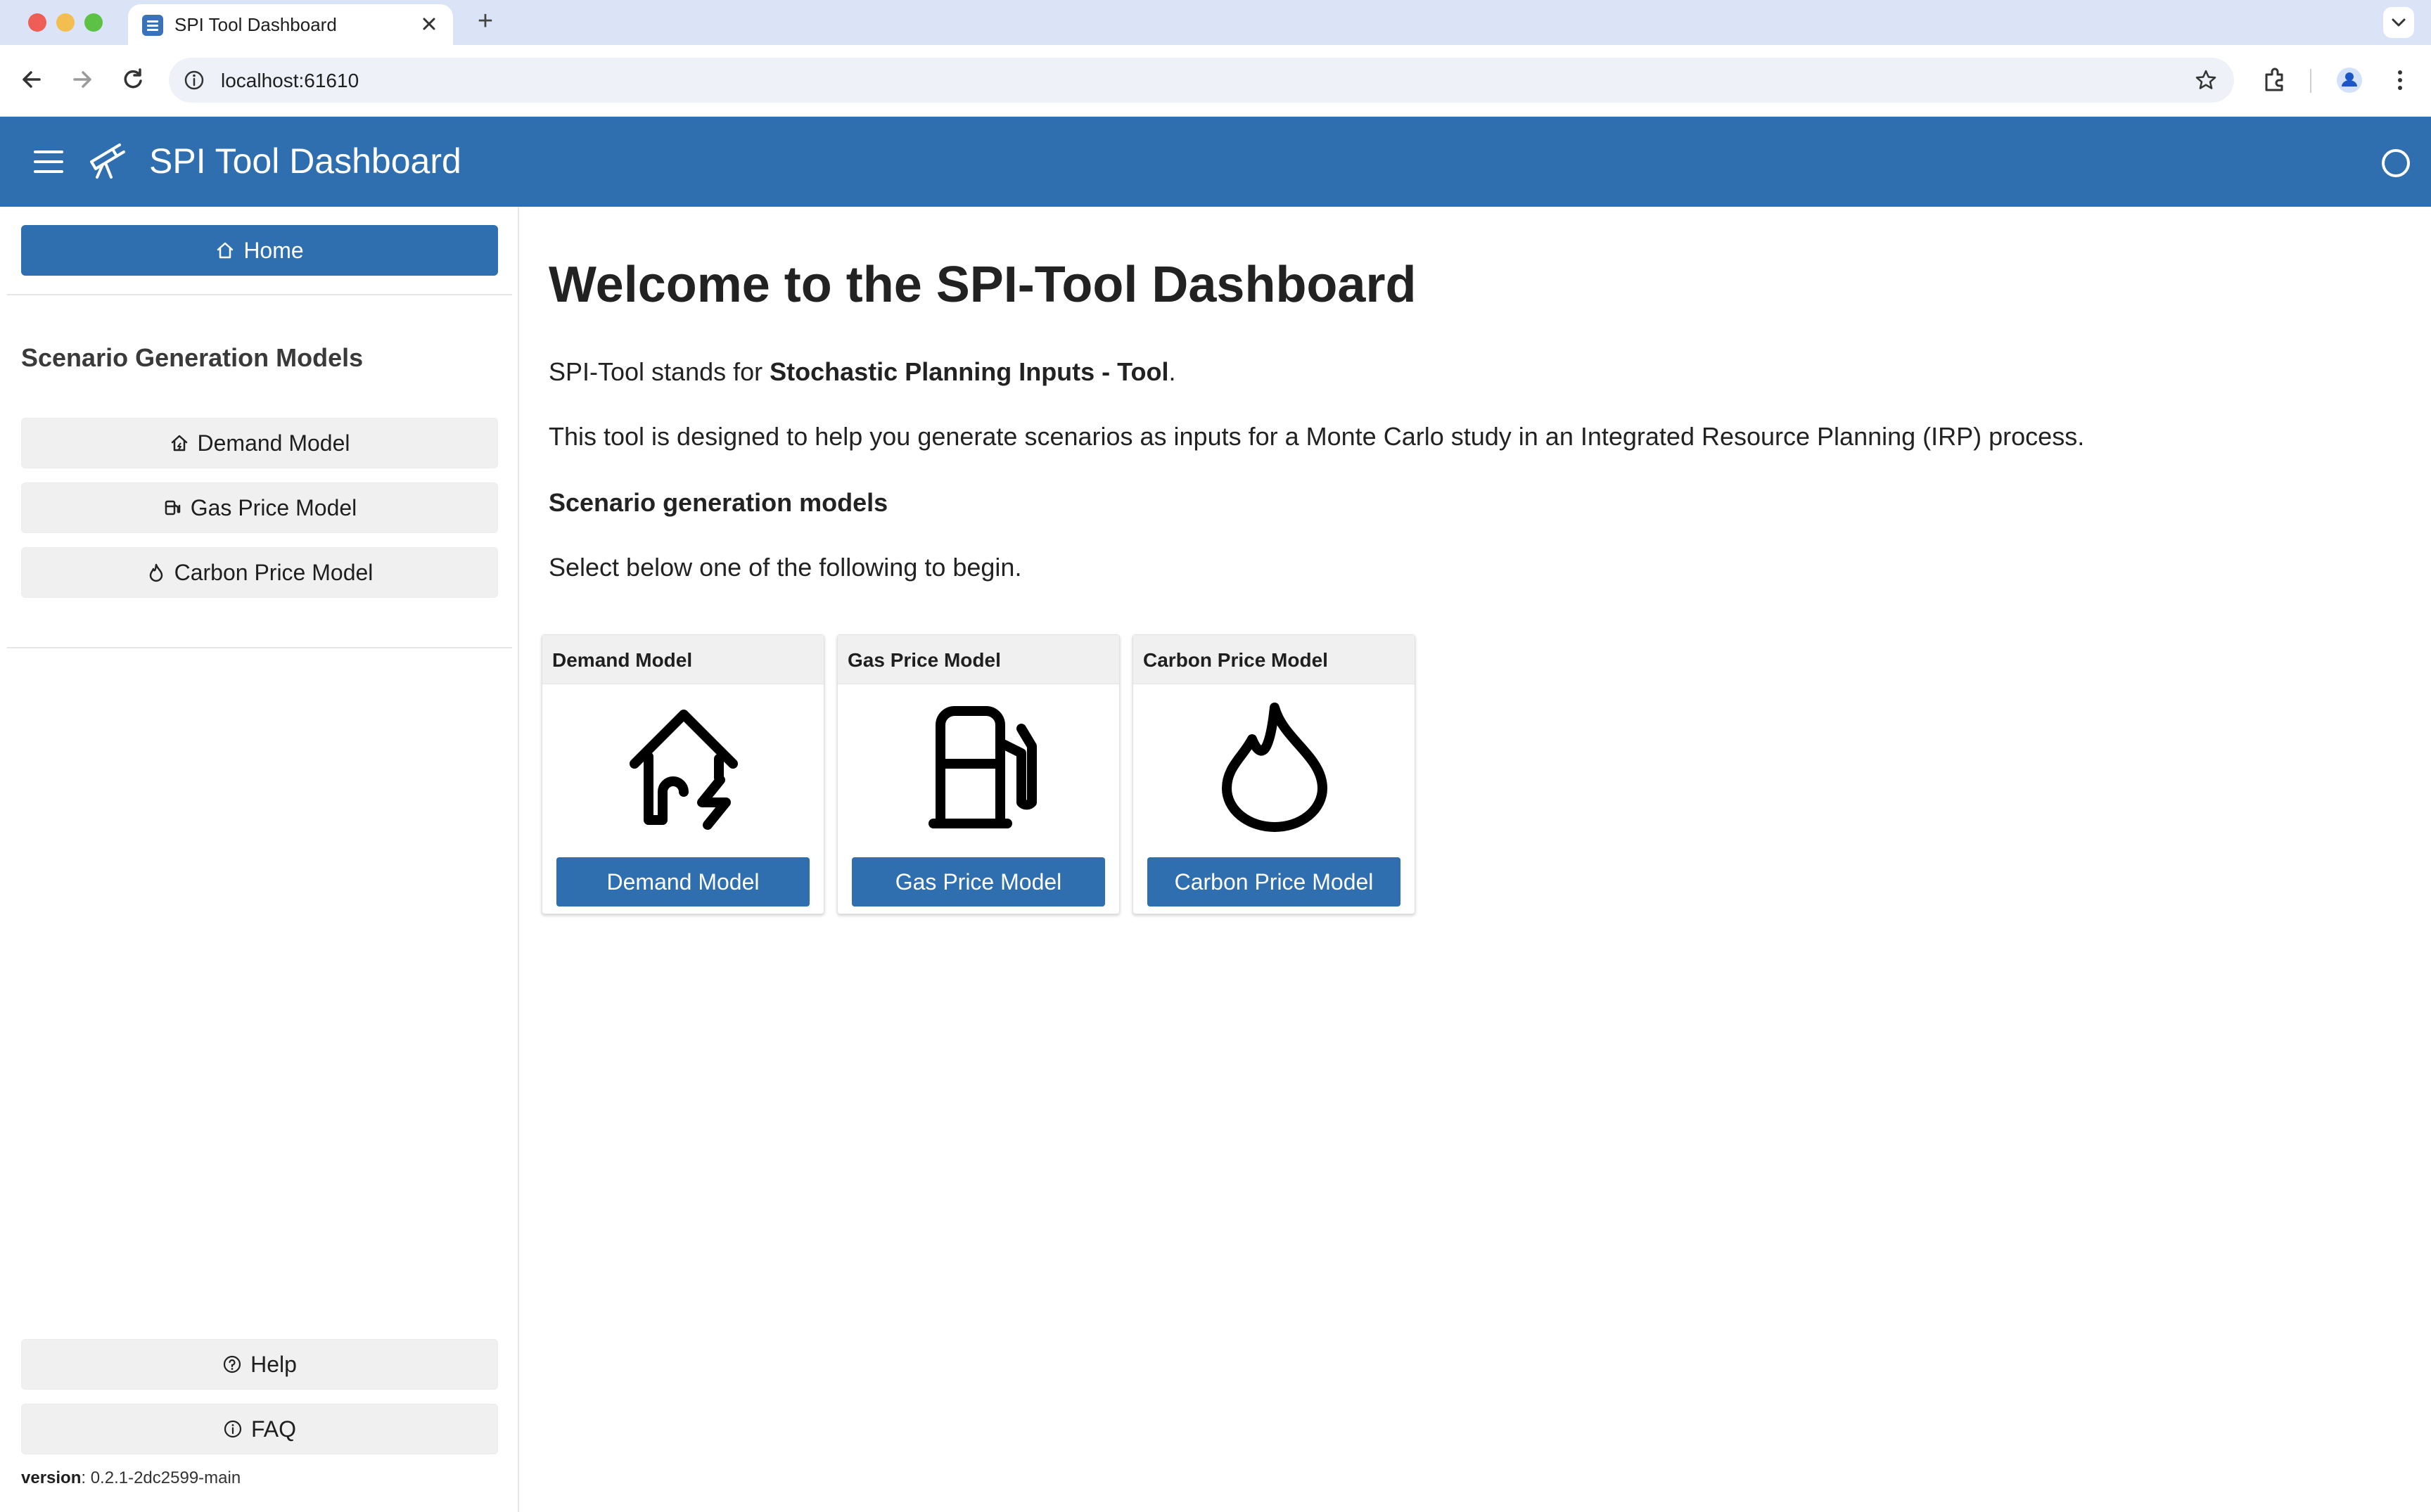 The image size is (2431, 1512). I want to click on card-header: Demand Model, so click(683, 659).